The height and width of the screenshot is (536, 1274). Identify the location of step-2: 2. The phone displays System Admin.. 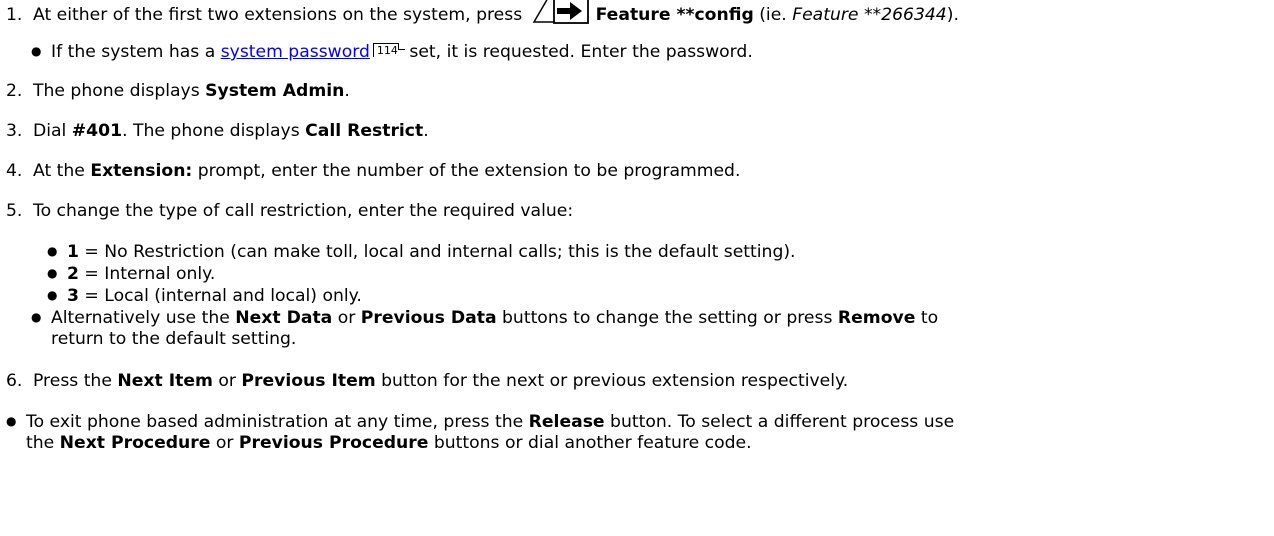
(178, 91).